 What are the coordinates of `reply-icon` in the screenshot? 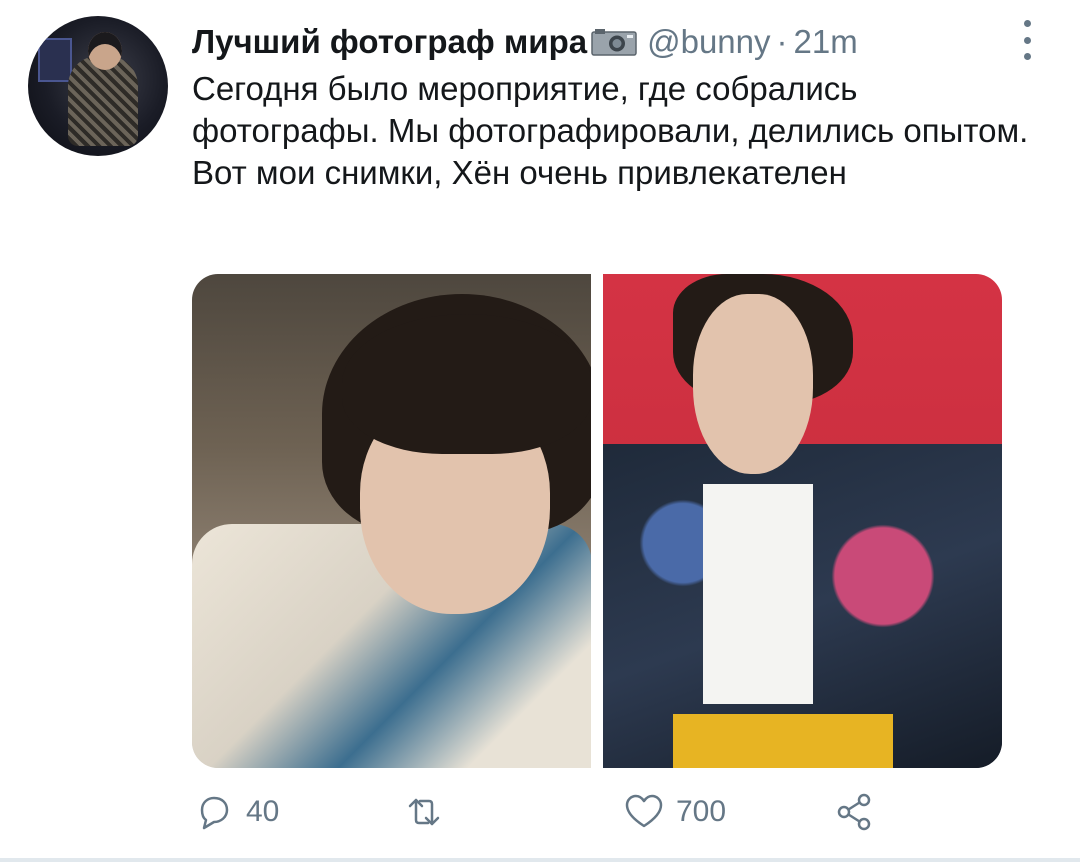 It's located at (214, 813).